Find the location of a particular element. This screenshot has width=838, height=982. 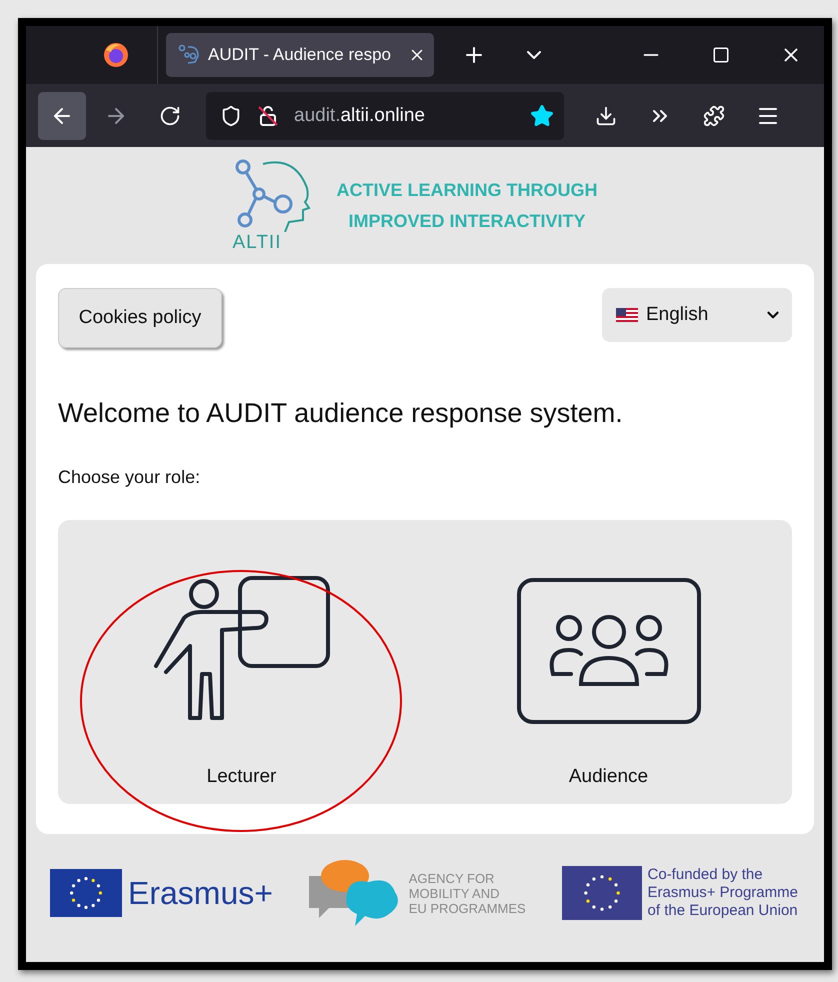

cofunded-text: of the European Union is located at coordinates (723, 911).